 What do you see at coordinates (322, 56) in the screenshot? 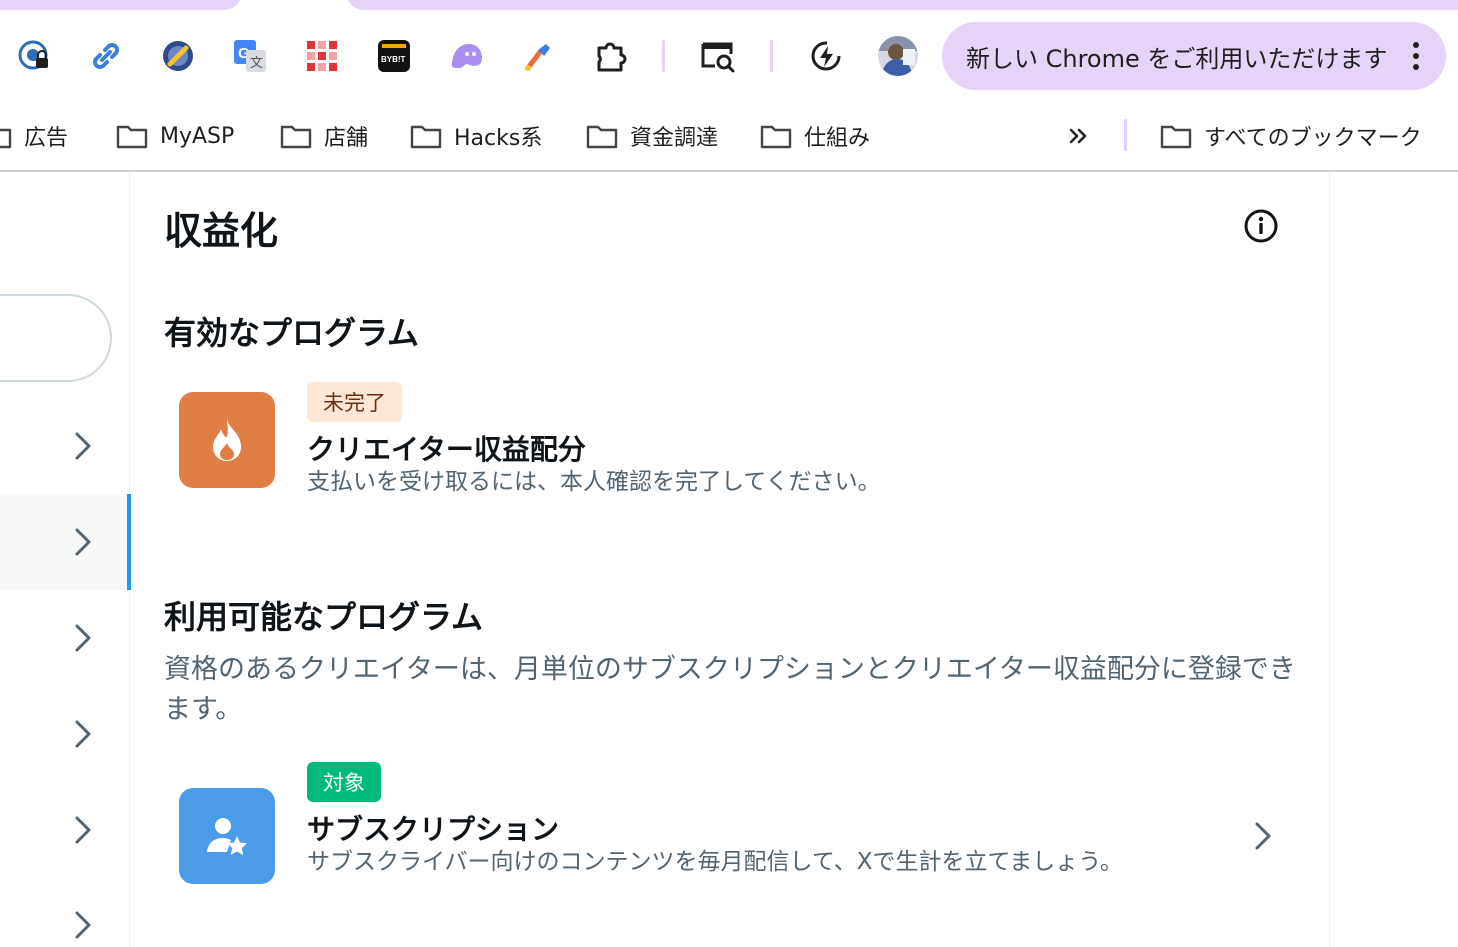
I see `grid-icon` at bounding box center [322, 56].